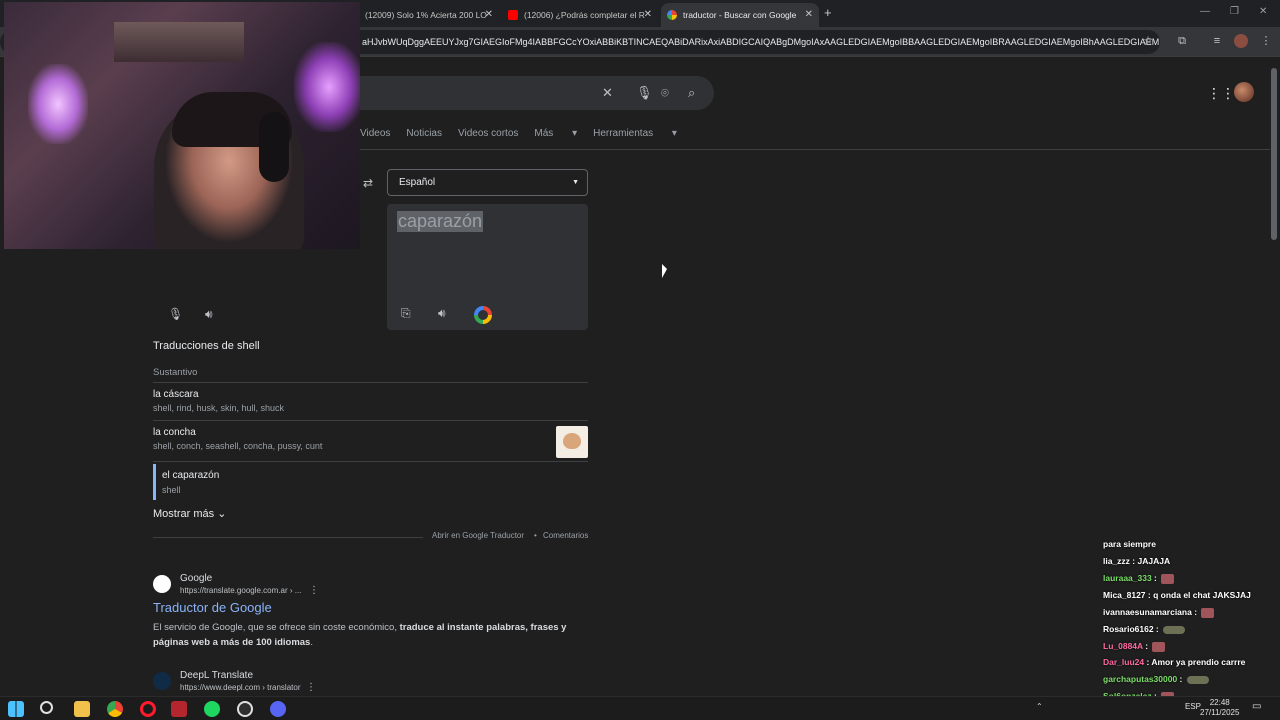 The width and height of the screenshot is (1280, 720). What do you see at coordinates (1123, 646) in the screenshot?
I see `chat-username: Lu_0884A` at bounding box center [1123, 646].